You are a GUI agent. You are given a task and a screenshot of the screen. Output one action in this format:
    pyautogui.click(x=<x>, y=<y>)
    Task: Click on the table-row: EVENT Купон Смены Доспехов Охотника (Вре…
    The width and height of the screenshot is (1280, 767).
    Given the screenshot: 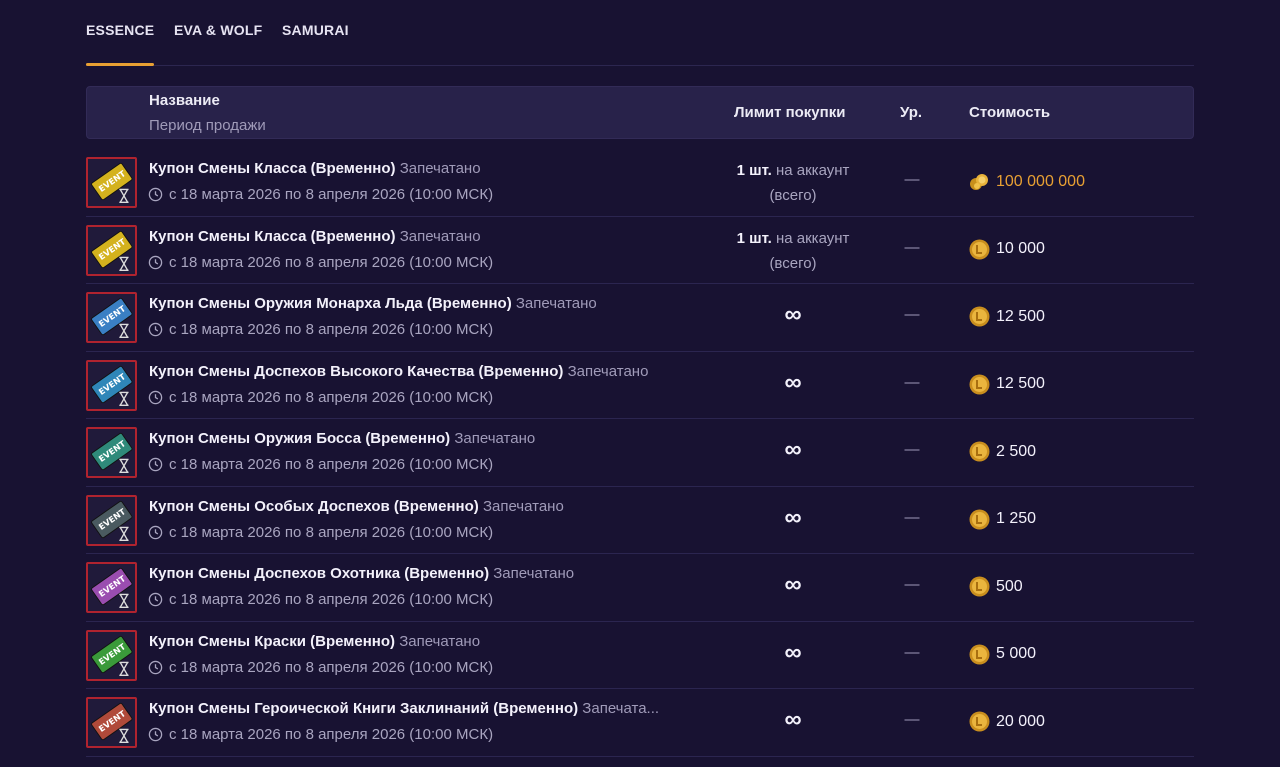 What is the action you would take?
    pyautogui.click(x=640, y=588)
    